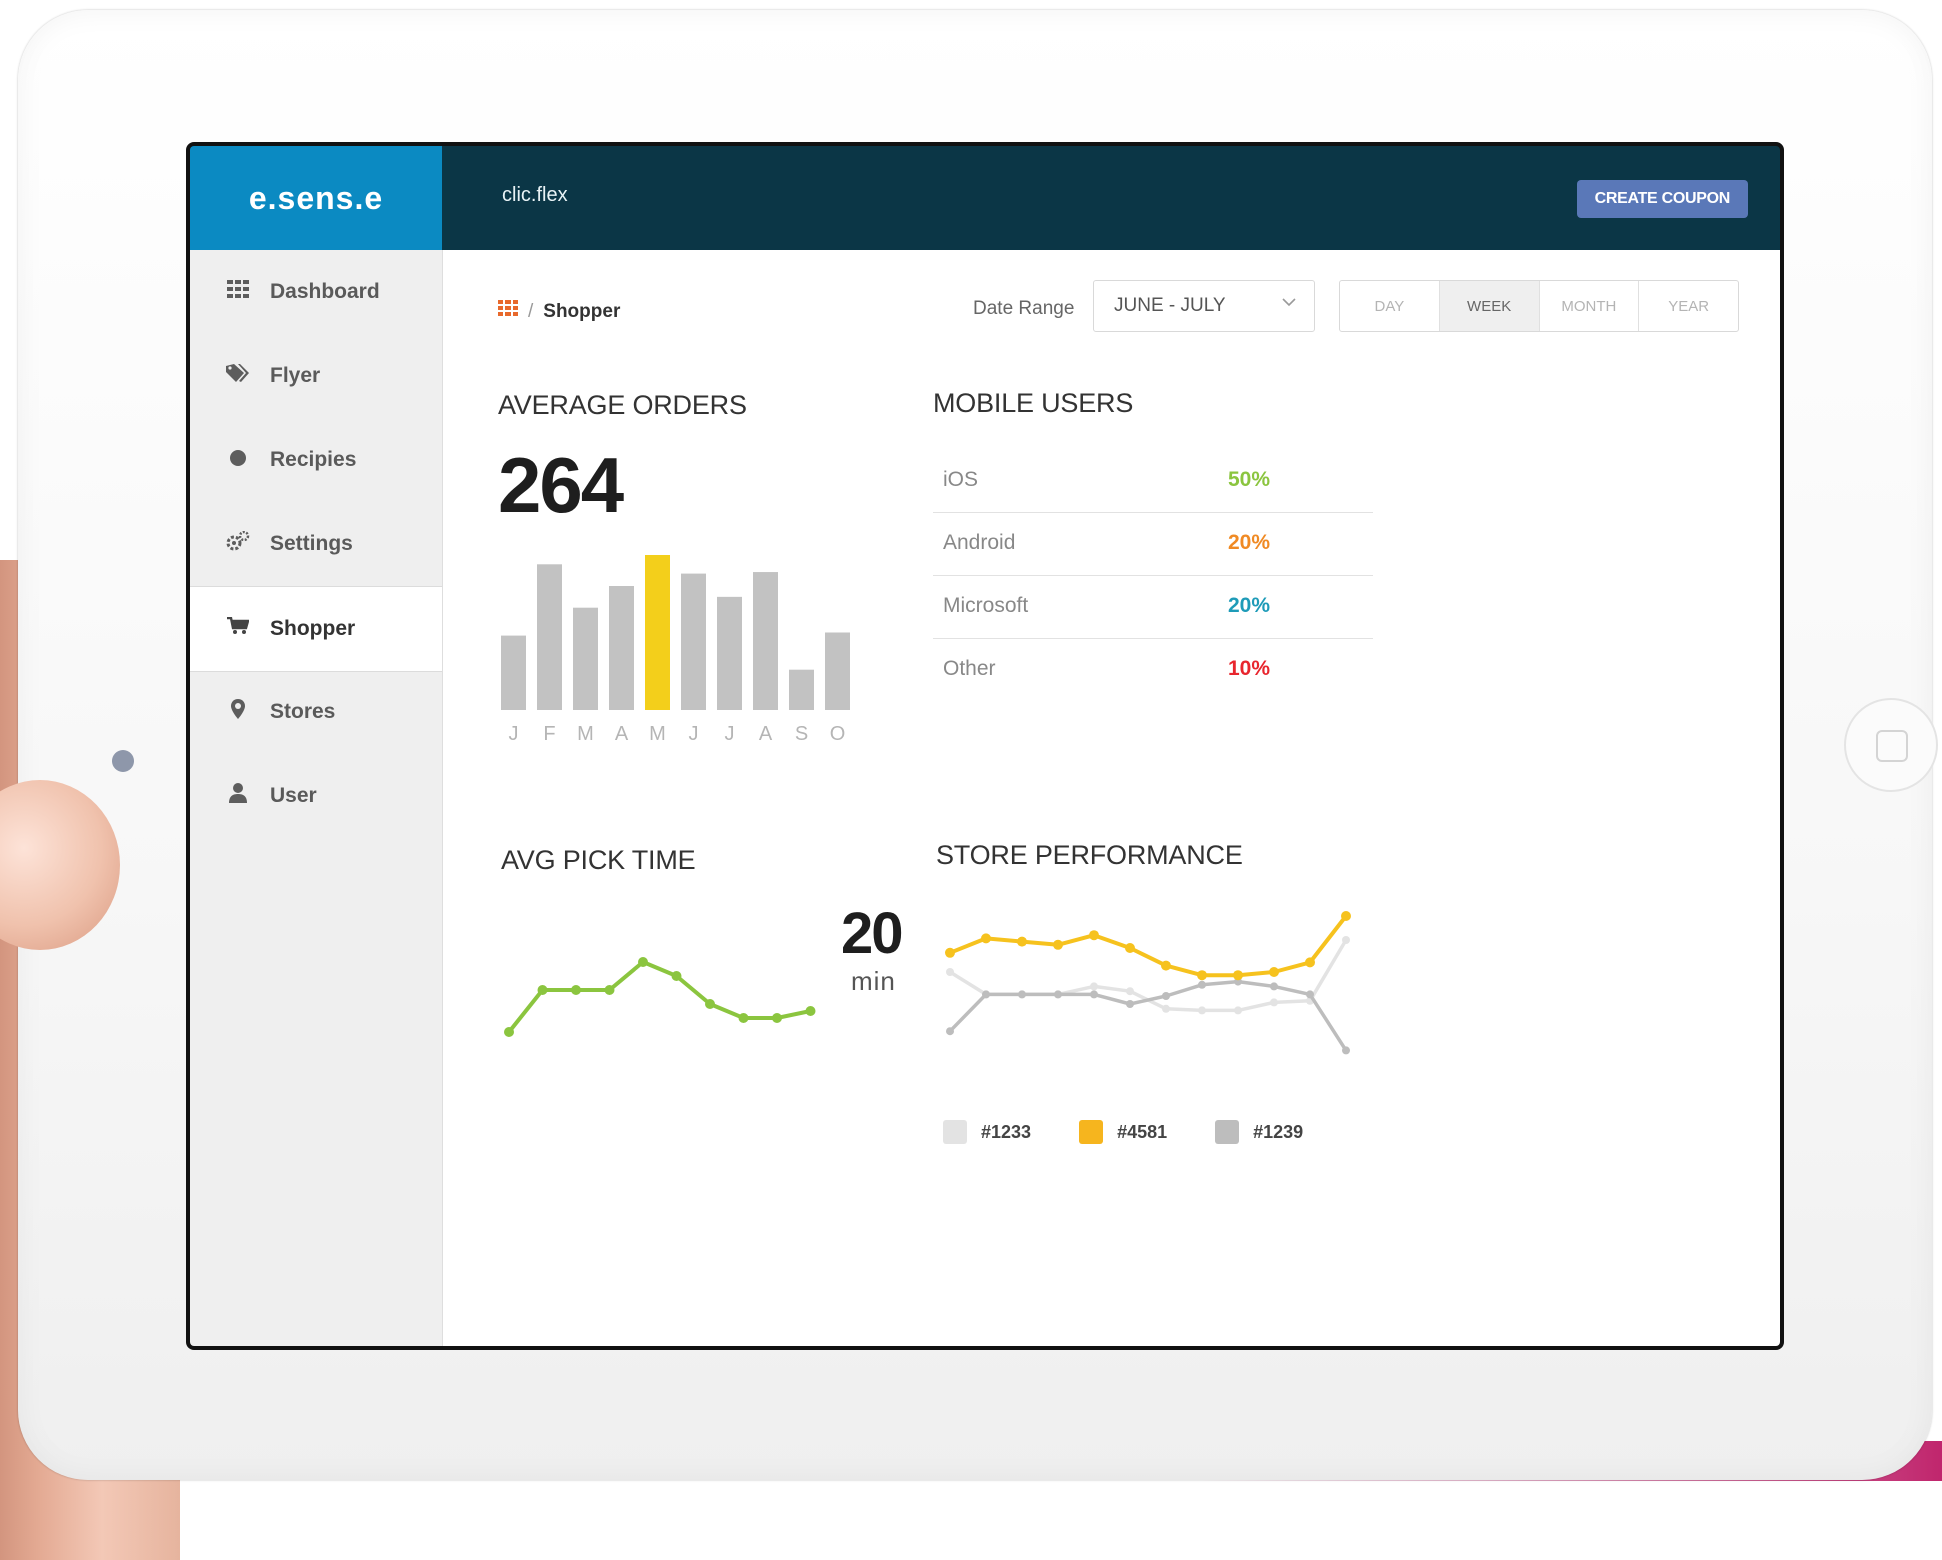  What do you see at coordinates (1249, 479) in the screenshot?
I see `mobile-os-value: 50%` at bounding box center [1249, 479].